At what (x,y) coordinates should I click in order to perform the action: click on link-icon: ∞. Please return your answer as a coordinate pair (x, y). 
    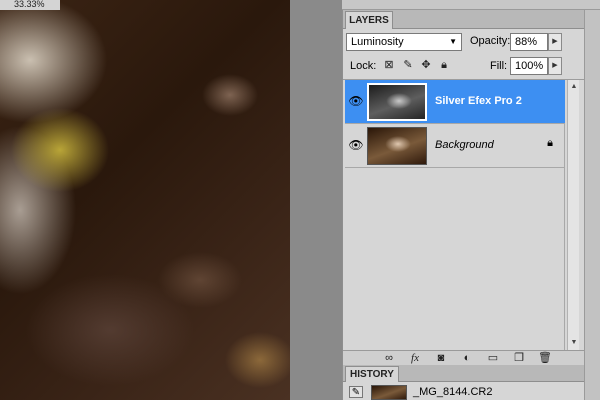
    Looking at the image, I should click on (389, 358).